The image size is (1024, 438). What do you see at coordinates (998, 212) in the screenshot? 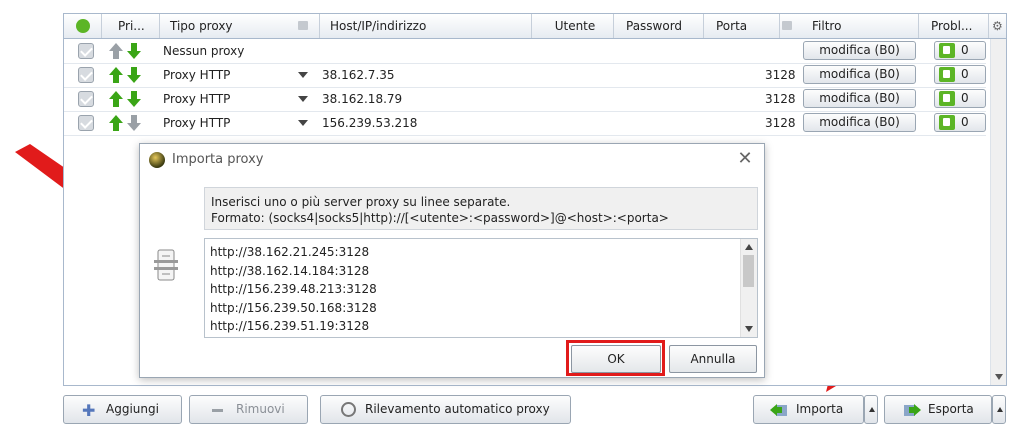
I see `list-scrollbar` at bounding box center [998, 212].